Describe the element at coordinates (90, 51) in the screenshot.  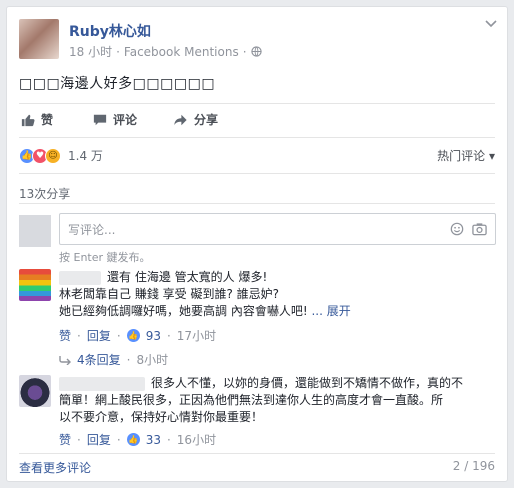
I see `post-time: 18 小时` at that location.